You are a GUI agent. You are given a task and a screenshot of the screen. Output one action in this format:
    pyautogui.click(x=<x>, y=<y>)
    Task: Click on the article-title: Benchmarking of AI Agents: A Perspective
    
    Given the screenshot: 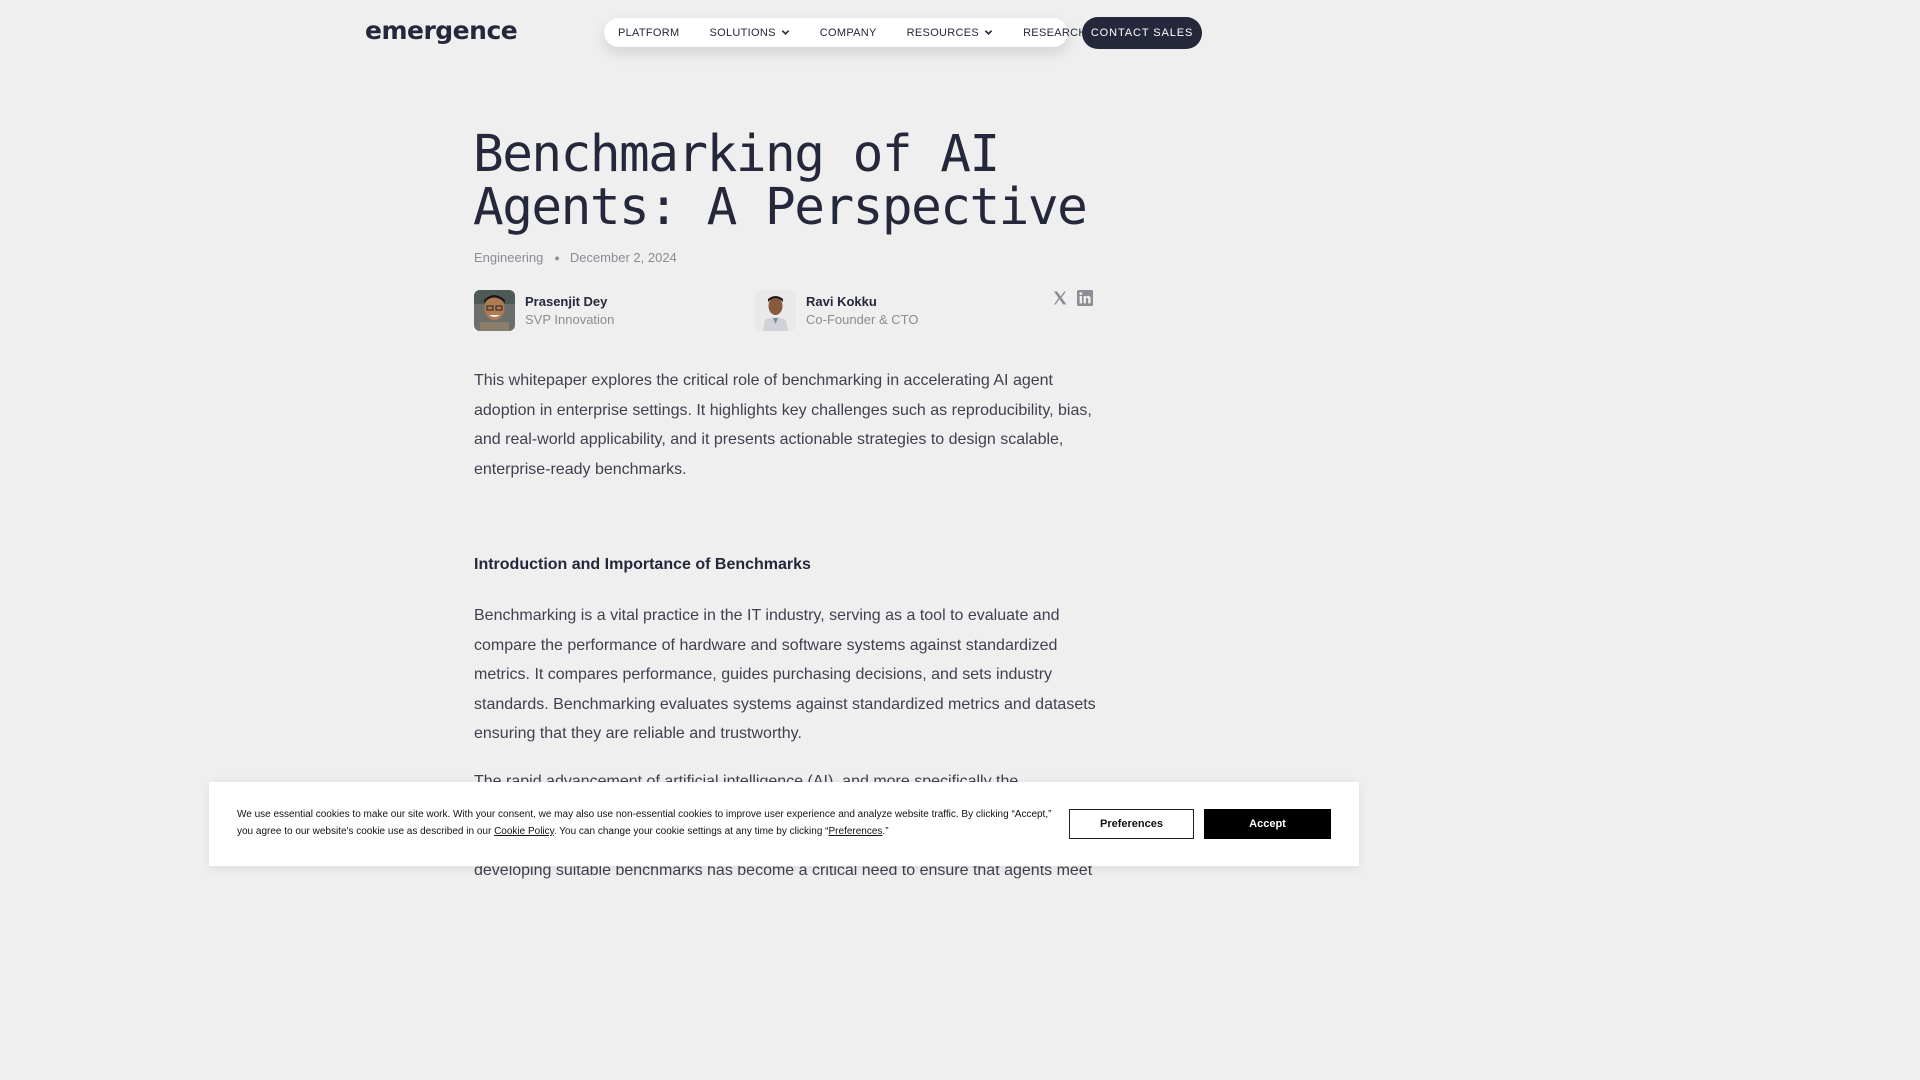 What is the action you would take?
    pyautogui.click(x=780, y=181)
    